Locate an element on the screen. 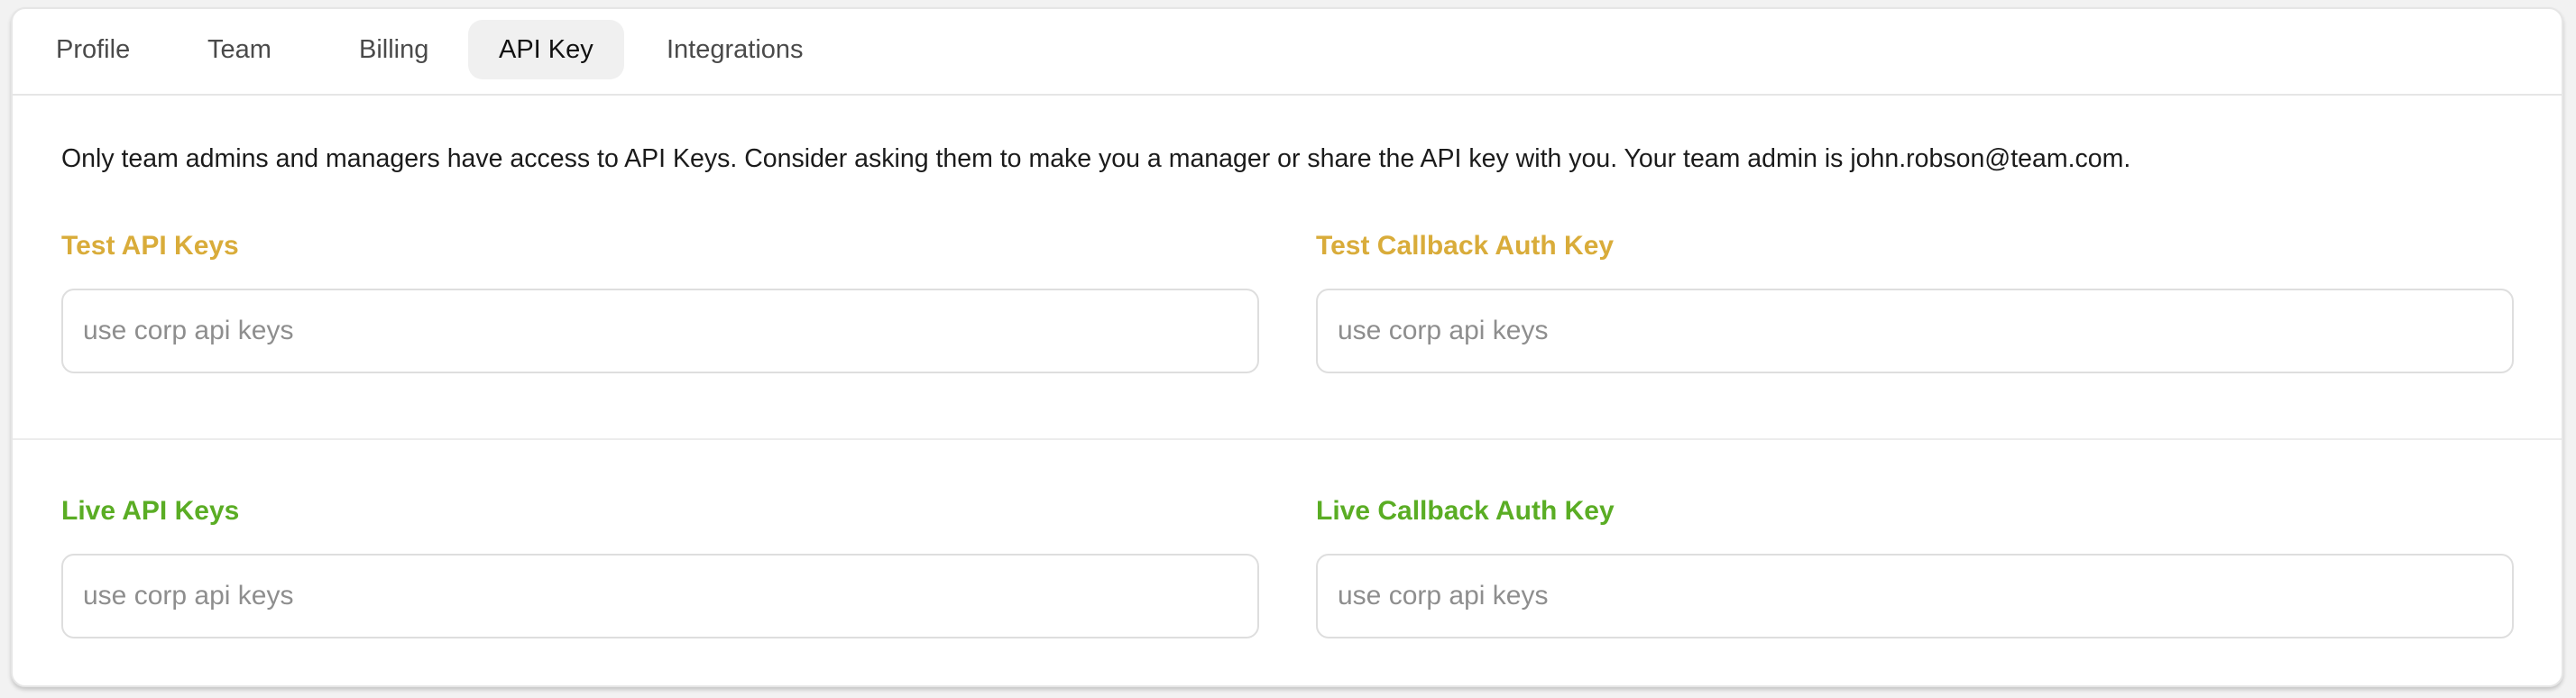 This screenshot has height=698, width=2576. tab-api-key: API Key is located at coordinates (546, 49).